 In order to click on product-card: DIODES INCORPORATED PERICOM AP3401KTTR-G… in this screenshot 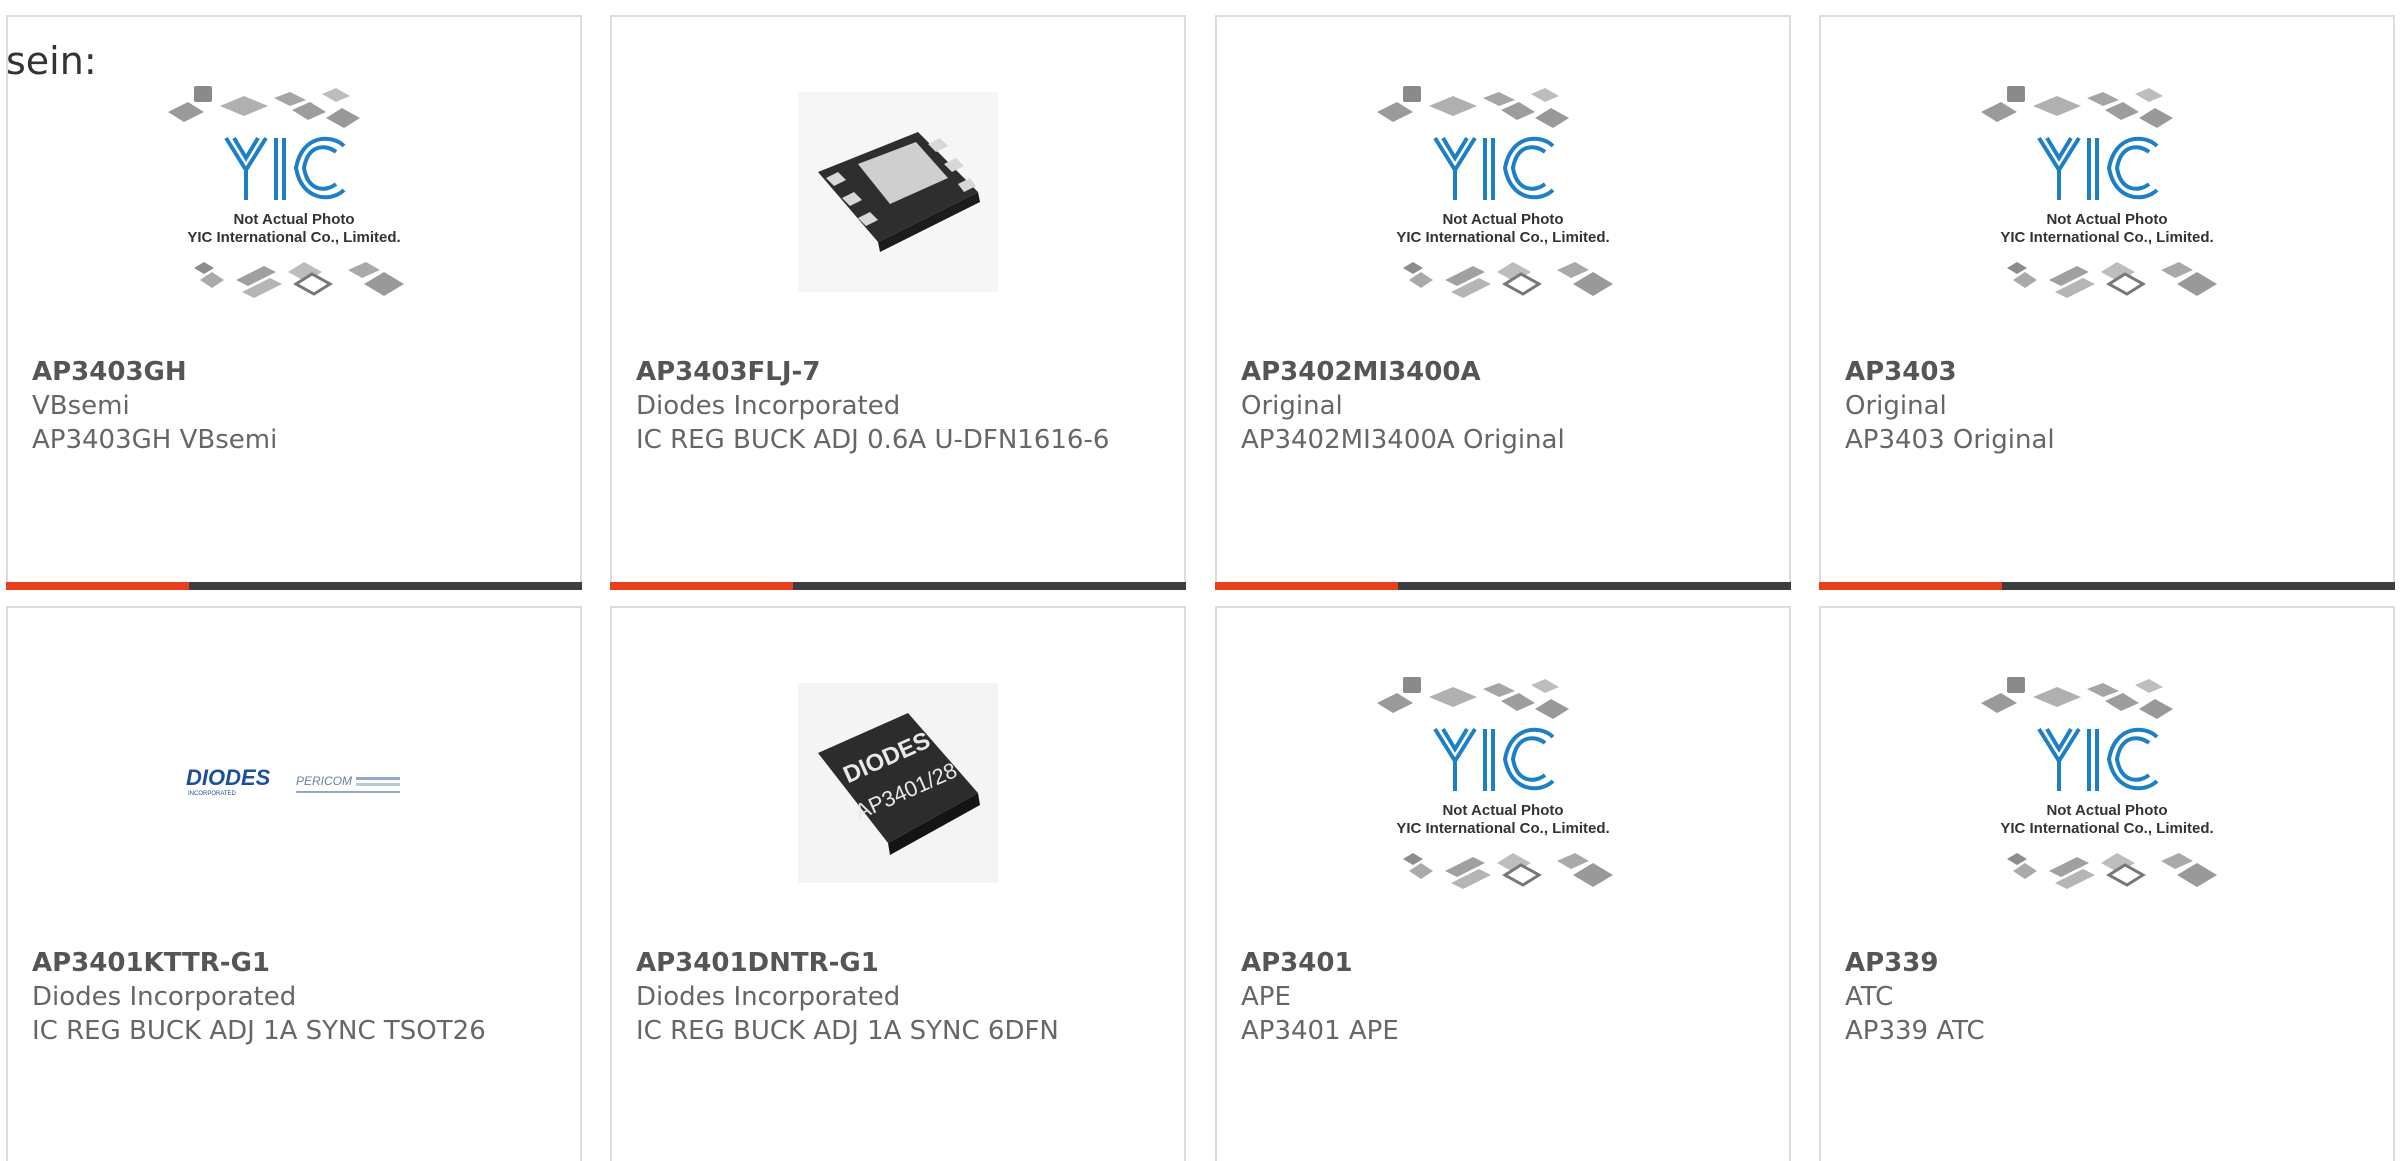, I will do `click(294, 883)`.